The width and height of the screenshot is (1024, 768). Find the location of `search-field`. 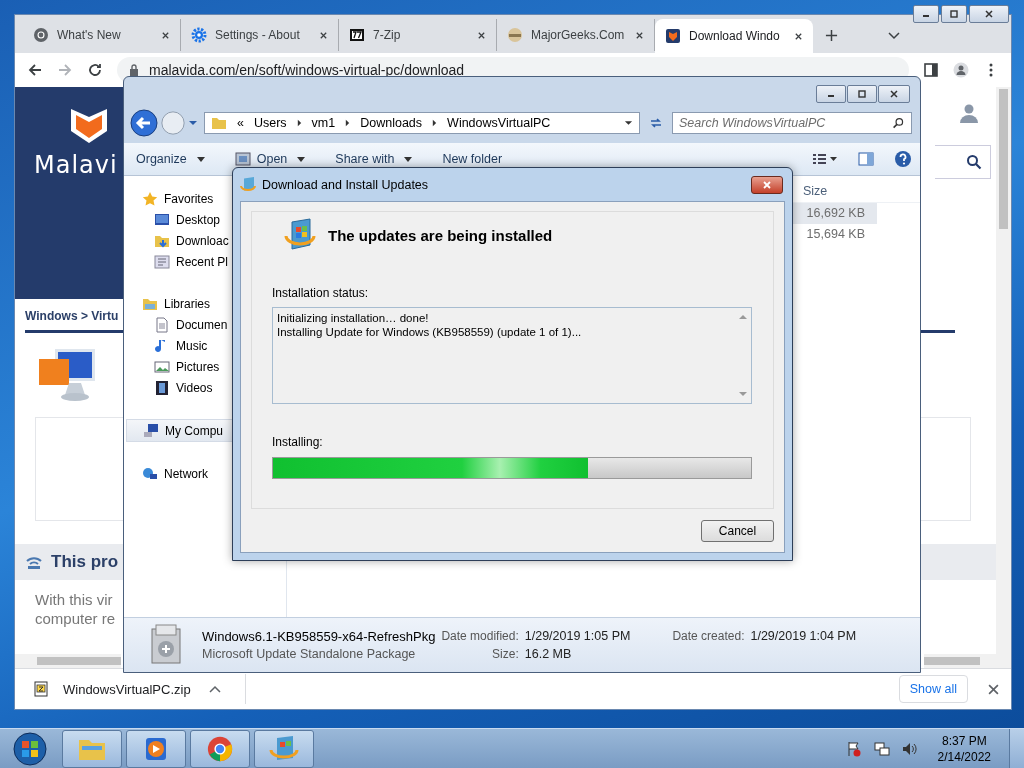

search-field is located at coordinates (963, 162).